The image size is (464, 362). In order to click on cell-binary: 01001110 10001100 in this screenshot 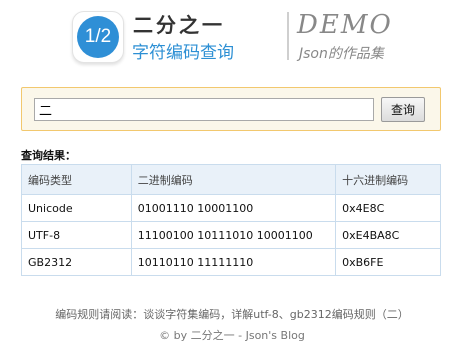, I will do `click(233, 208)`.